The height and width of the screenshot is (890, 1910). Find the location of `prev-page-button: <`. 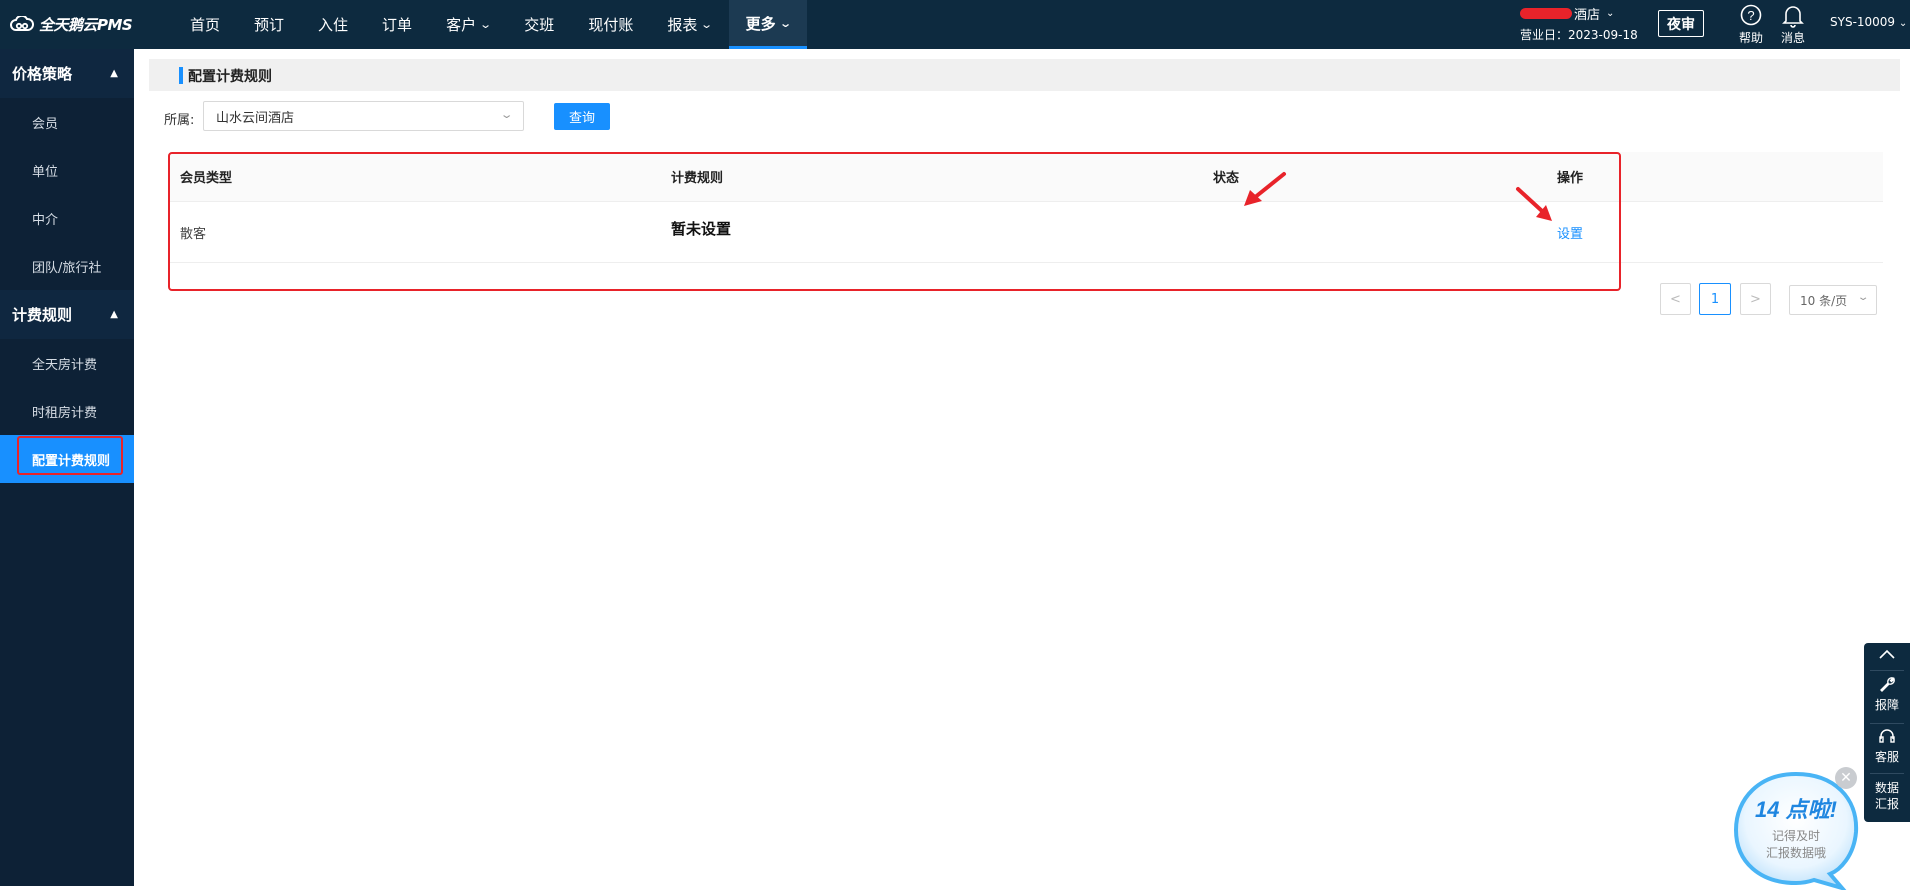

prev-page-button: < is located at coordinates (1675, 299).